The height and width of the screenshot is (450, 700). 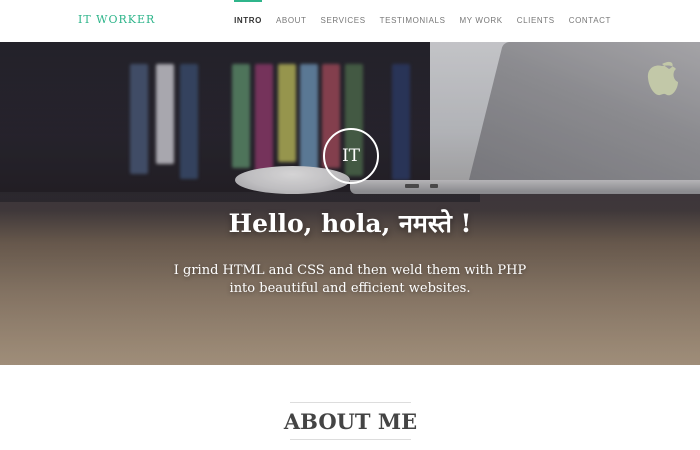 I want to click on nav-item-about: ABOUT, so click(x=291, y=21).